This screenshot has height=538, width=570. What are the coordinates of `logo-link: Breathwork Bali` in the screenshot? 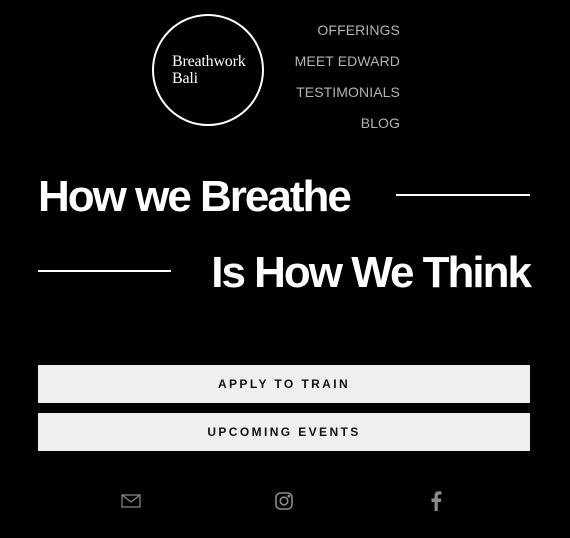 It's located at (208, 70).